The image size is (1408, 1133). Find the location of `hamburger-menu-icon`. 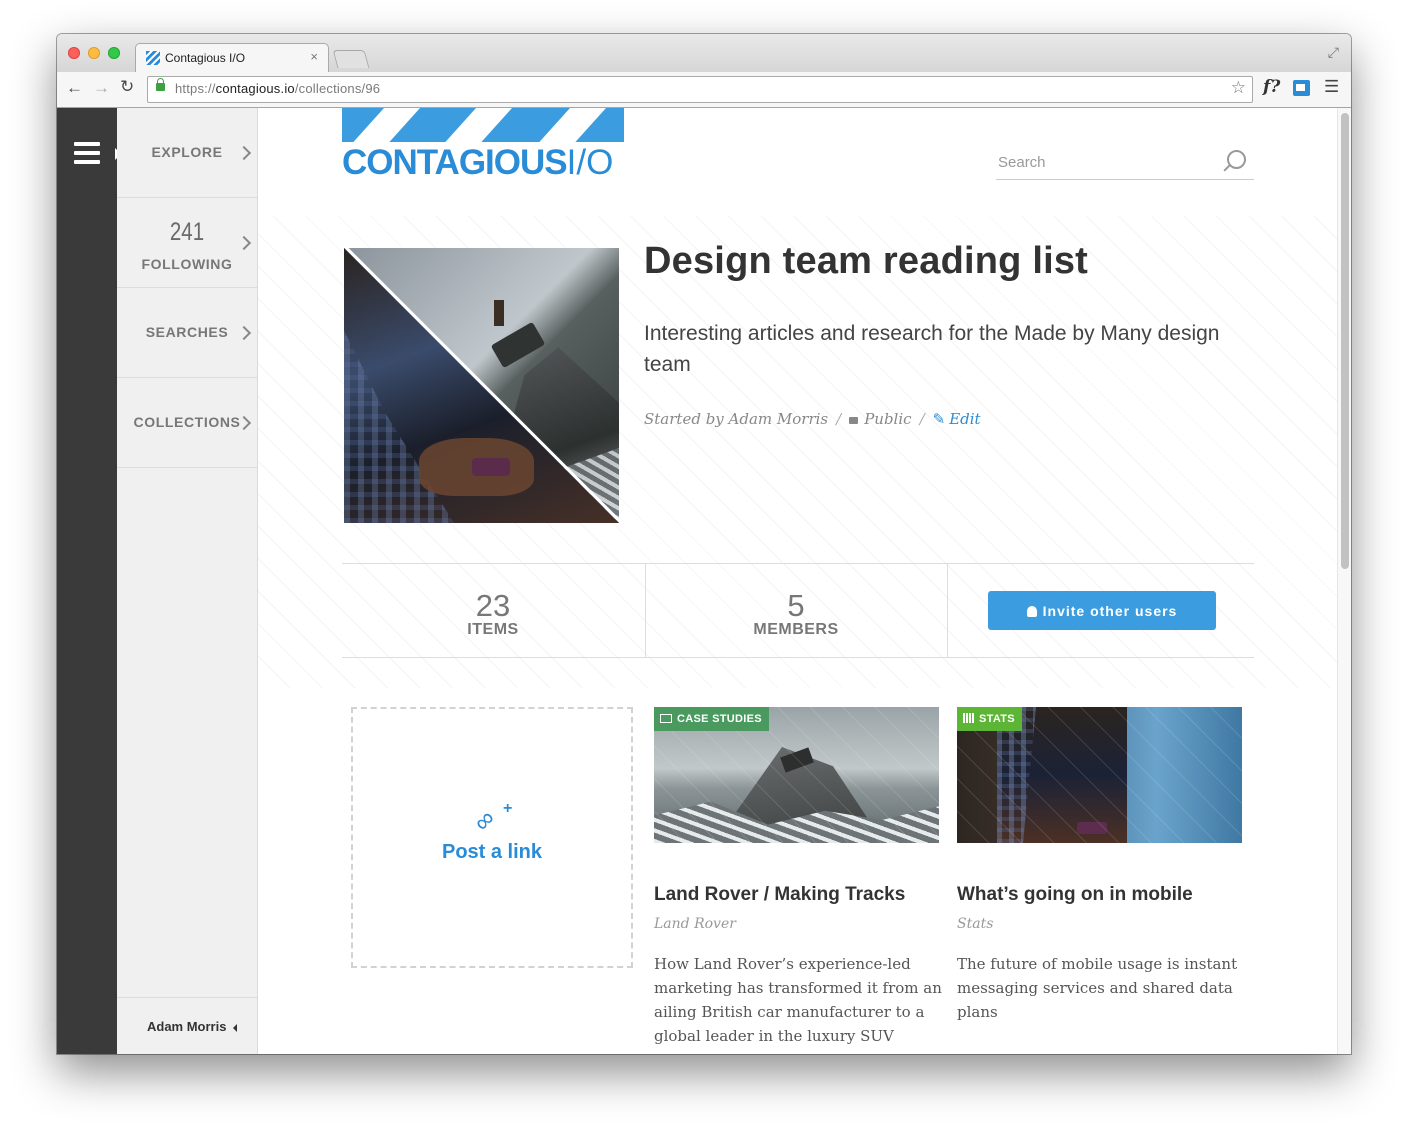

hamburger-menu-icon is located at coordinates (87, 153).